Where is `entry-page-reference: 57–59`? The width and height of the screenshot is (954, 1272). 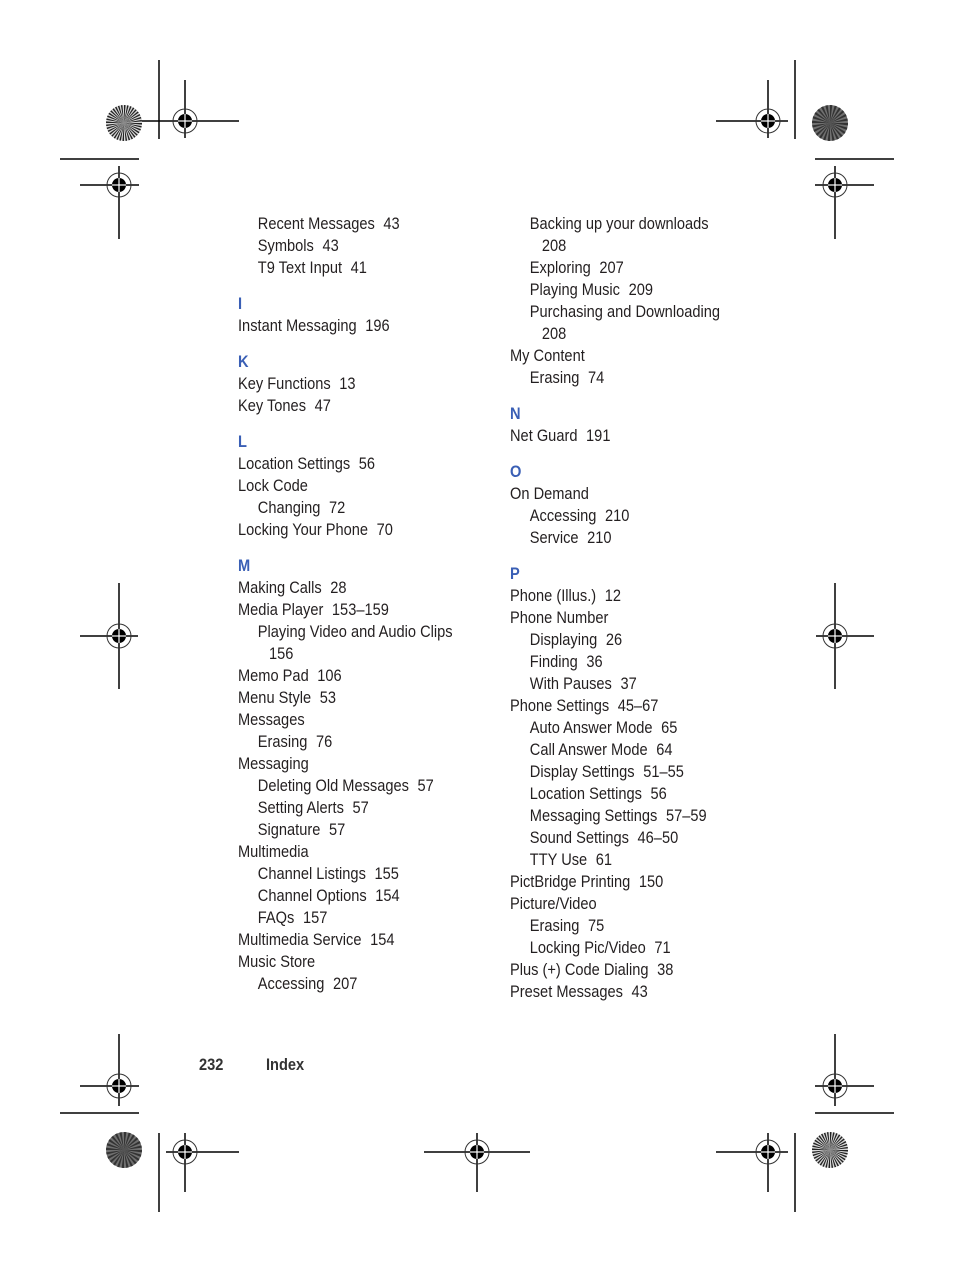 entry-page-reference: 57–59 is located at coordinates (686, 815).